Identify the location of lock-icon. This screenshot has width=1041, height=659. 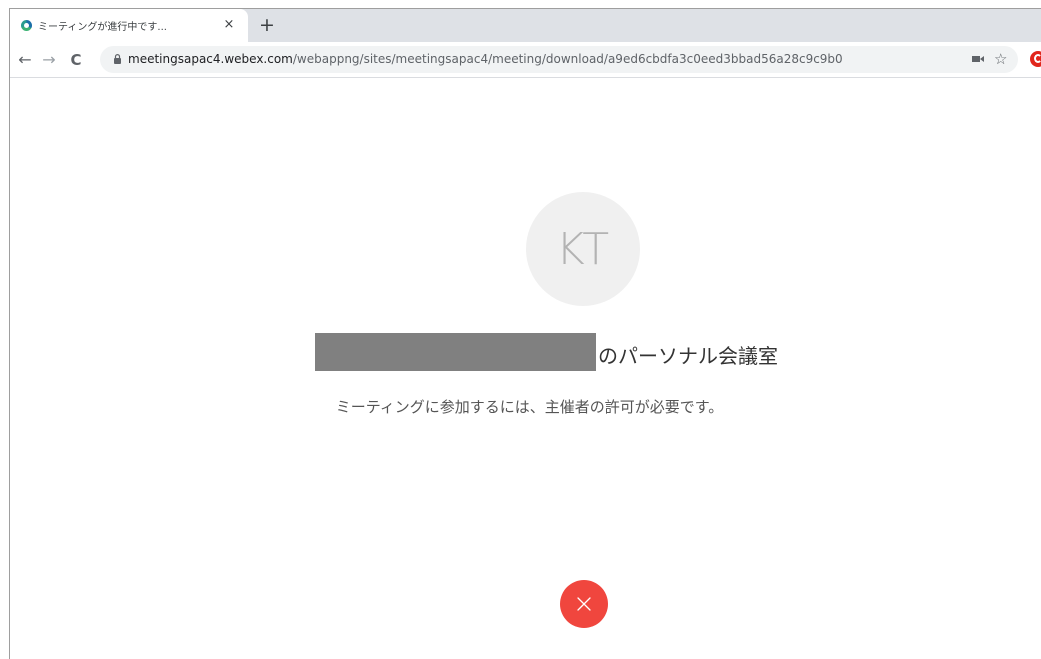
(117, 59).